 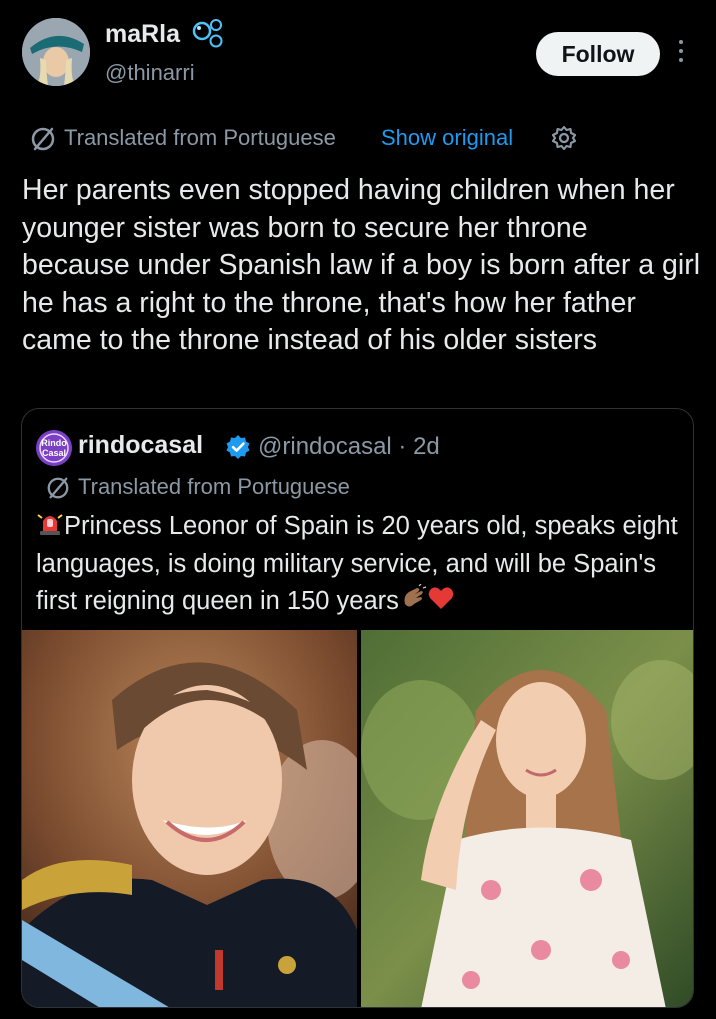 I want to click on verified-badge-icon, so click(x=238, y=447).